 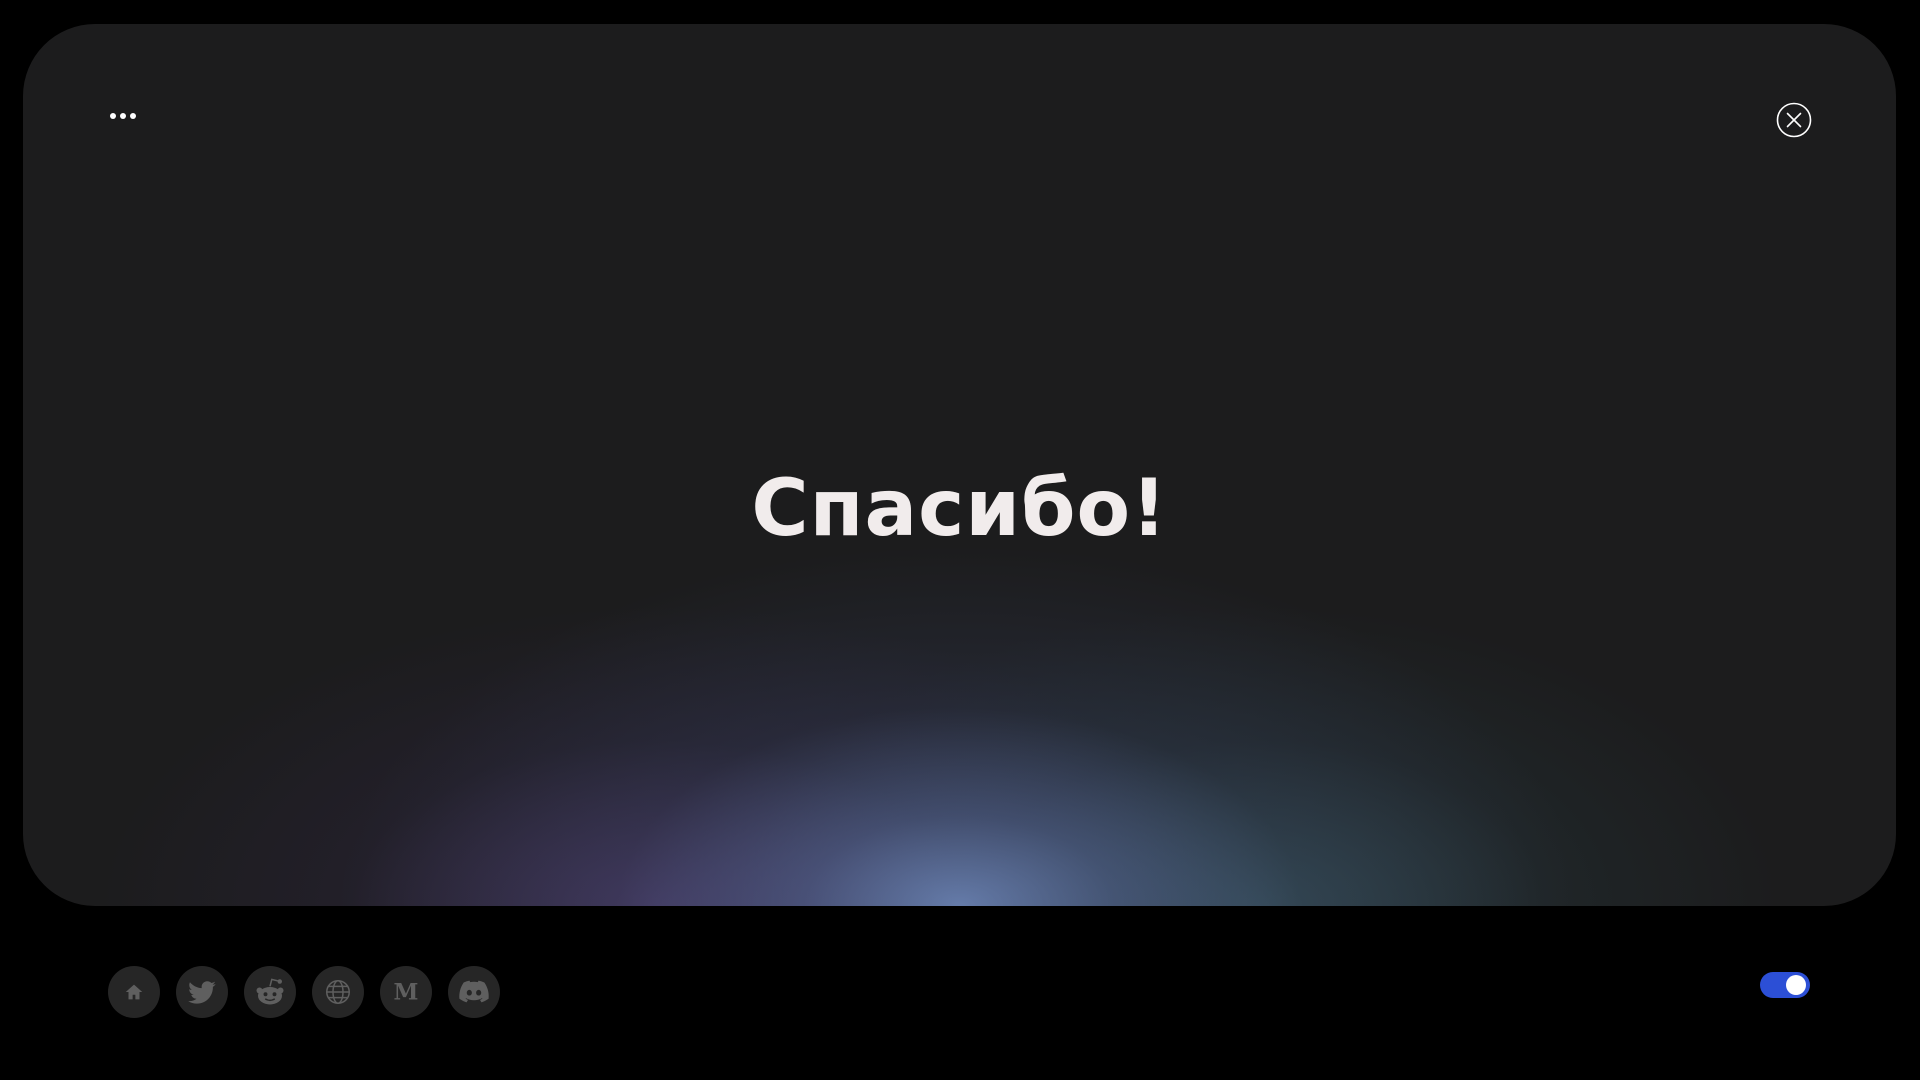 I want to click on close-icon, so click(x=1794, y=120).